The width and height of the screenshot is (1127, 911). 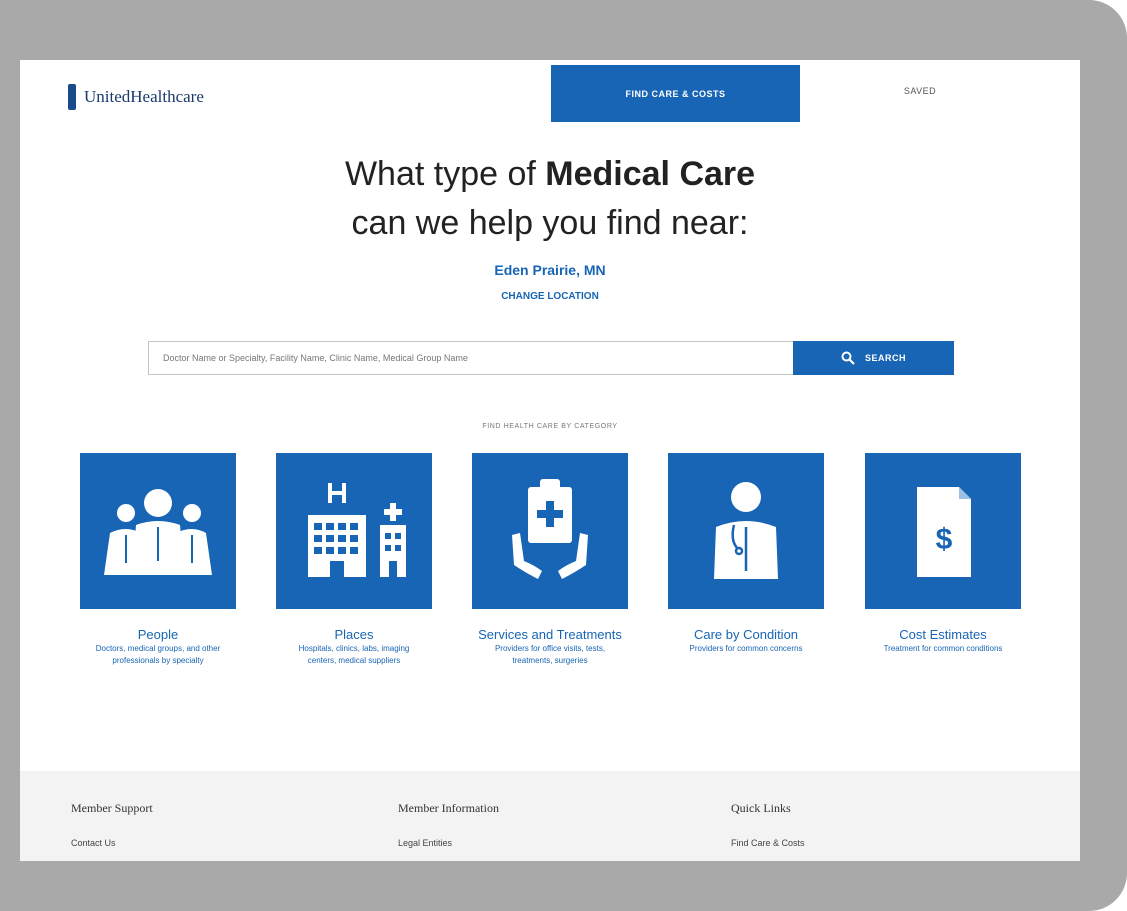 I want to click on category-title: Services and Treatments, so click(x=550, y=634).